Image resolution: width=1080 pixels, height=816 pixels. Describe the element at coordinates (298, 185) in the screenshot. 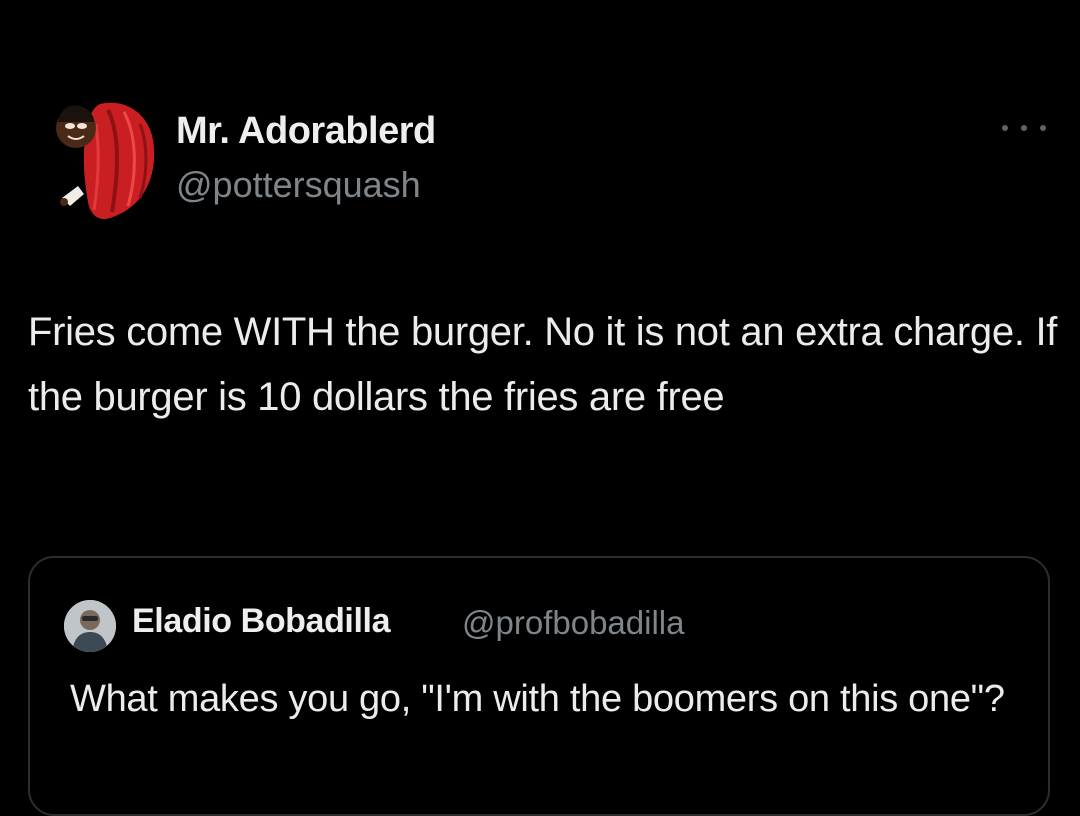

I see `author-handle: @pottersquash` at that location.